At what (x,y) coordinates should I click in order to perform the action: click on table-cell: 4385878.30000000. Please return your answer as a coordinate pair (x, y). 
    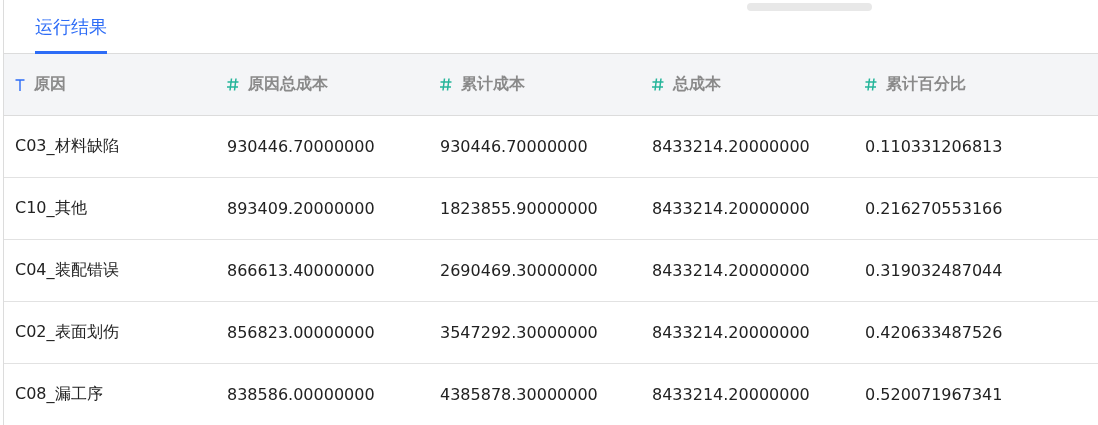
    Looking at the image, I should click on (519, 394).